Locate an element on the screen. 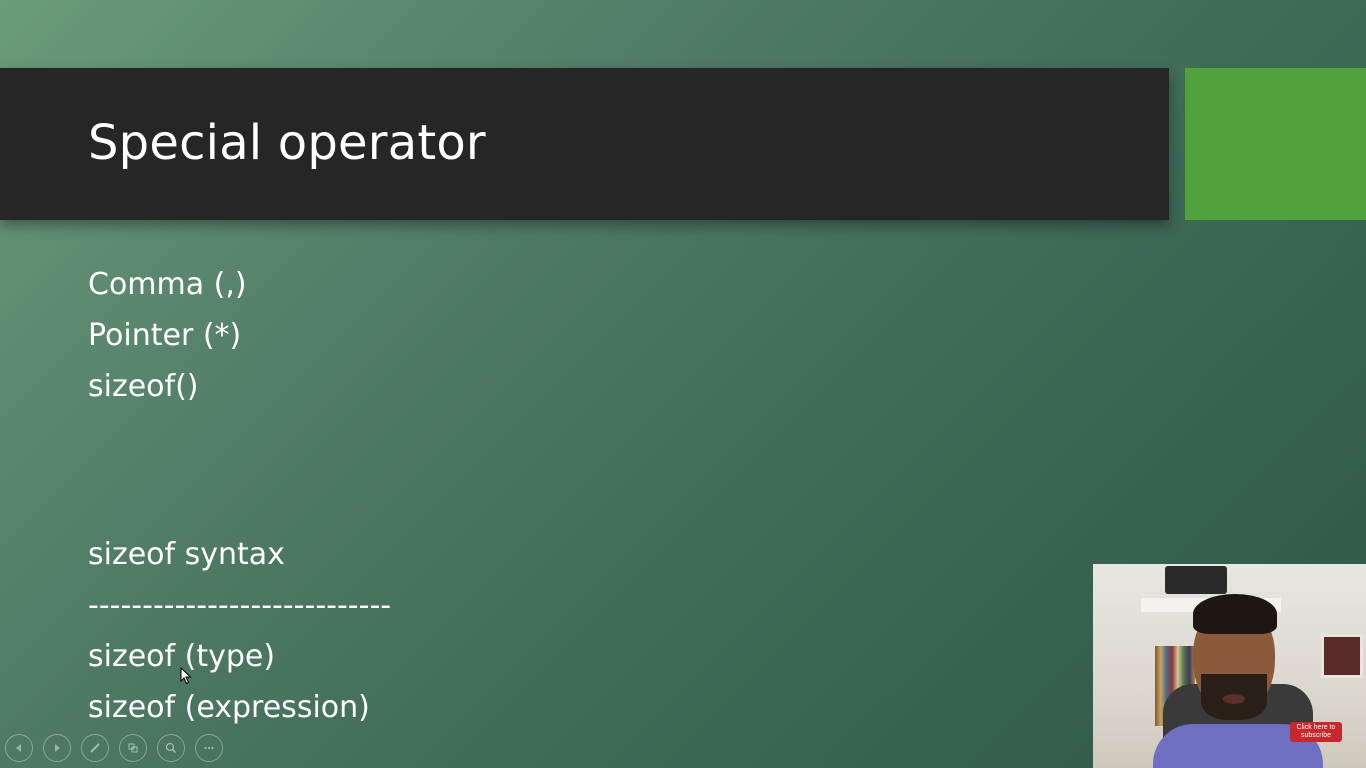  more-options-icon is located at coordinates (209, 748).